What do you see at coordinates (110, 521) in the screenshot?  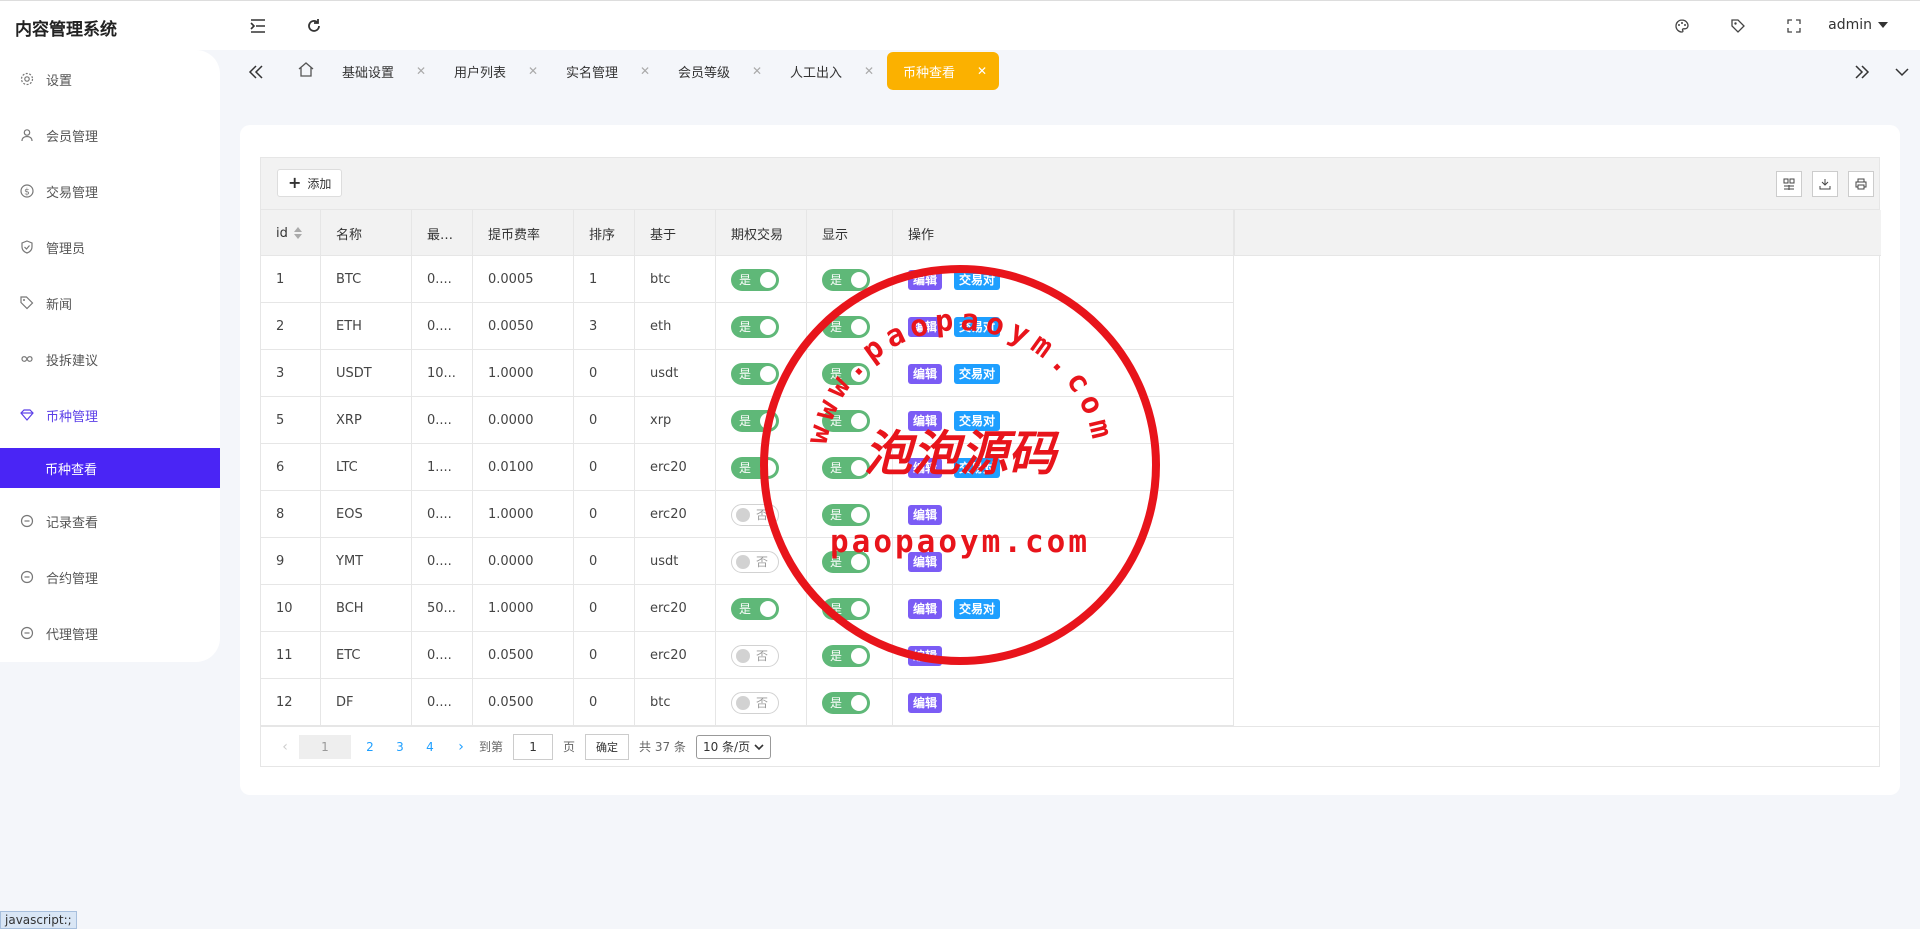 I see `sidebar-item-records: 记录查看` at bounding box center [110, 521].